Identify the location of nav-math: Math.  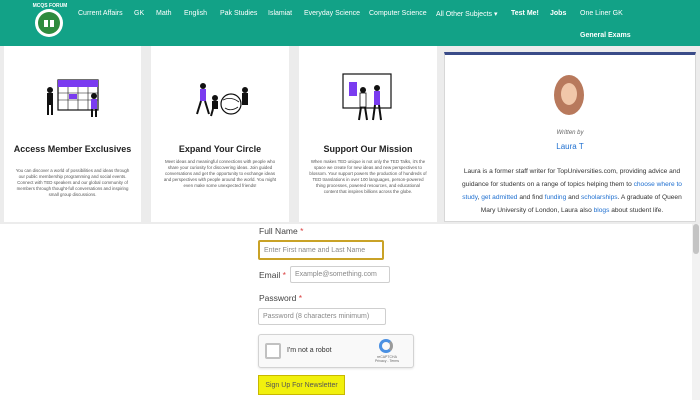
(164, 13).